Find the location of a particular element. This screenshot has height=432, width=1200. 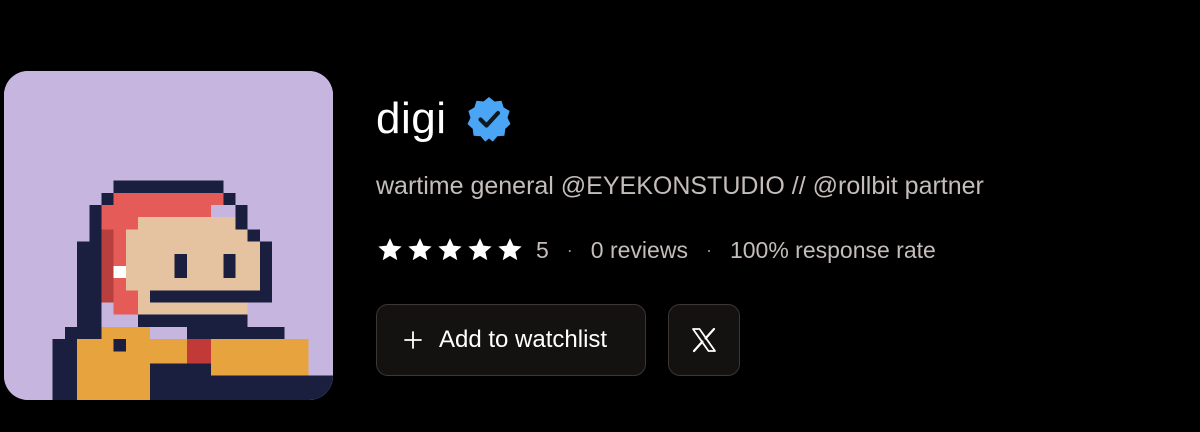

response-rate: 100% response rate is located at coordinates (832, 249).